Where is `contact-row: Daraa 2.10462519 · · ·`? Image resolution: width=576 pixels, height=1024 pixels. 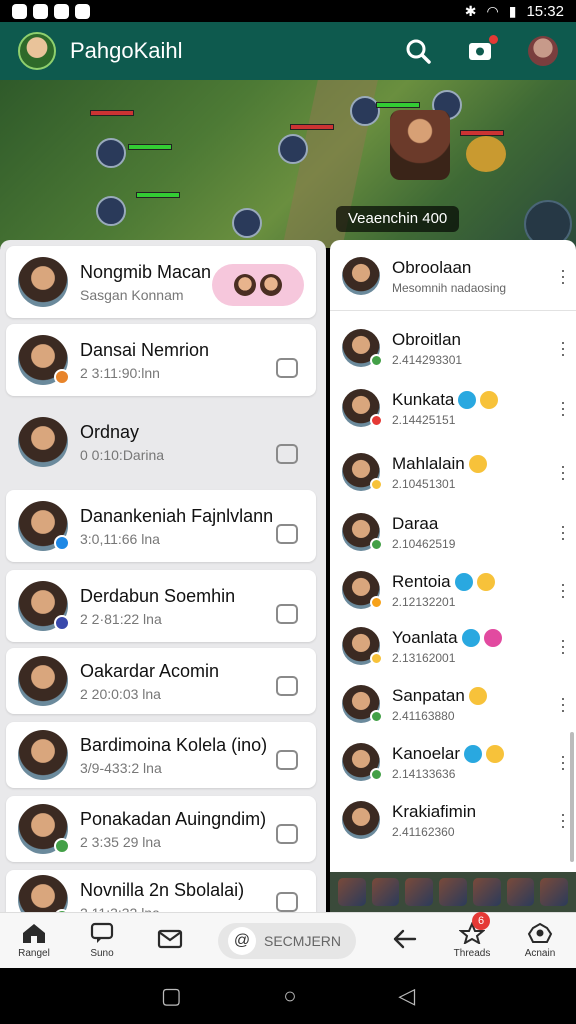 contact-row: Daraa 2.10462519 · · · is located at coordinates (453, 532).